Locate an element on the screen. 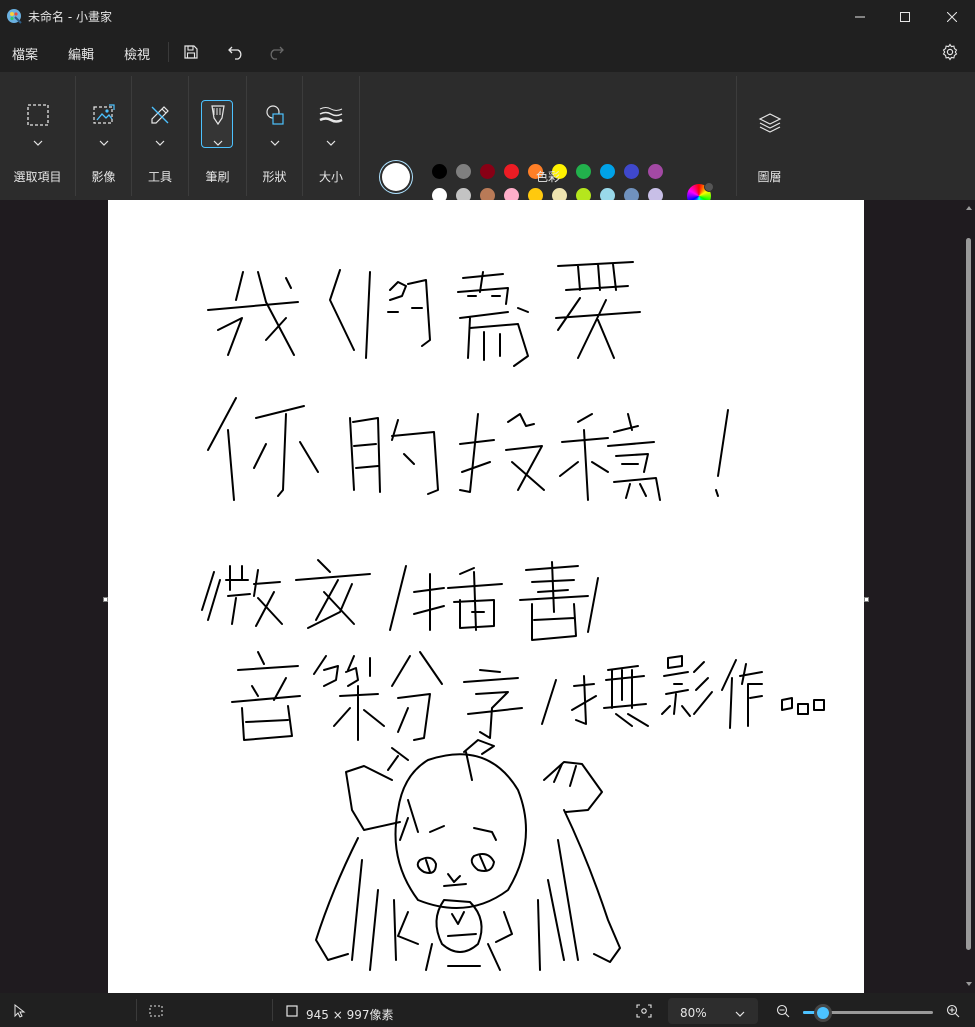  menu-view: 檢視 is located at coordinates (137, 53).